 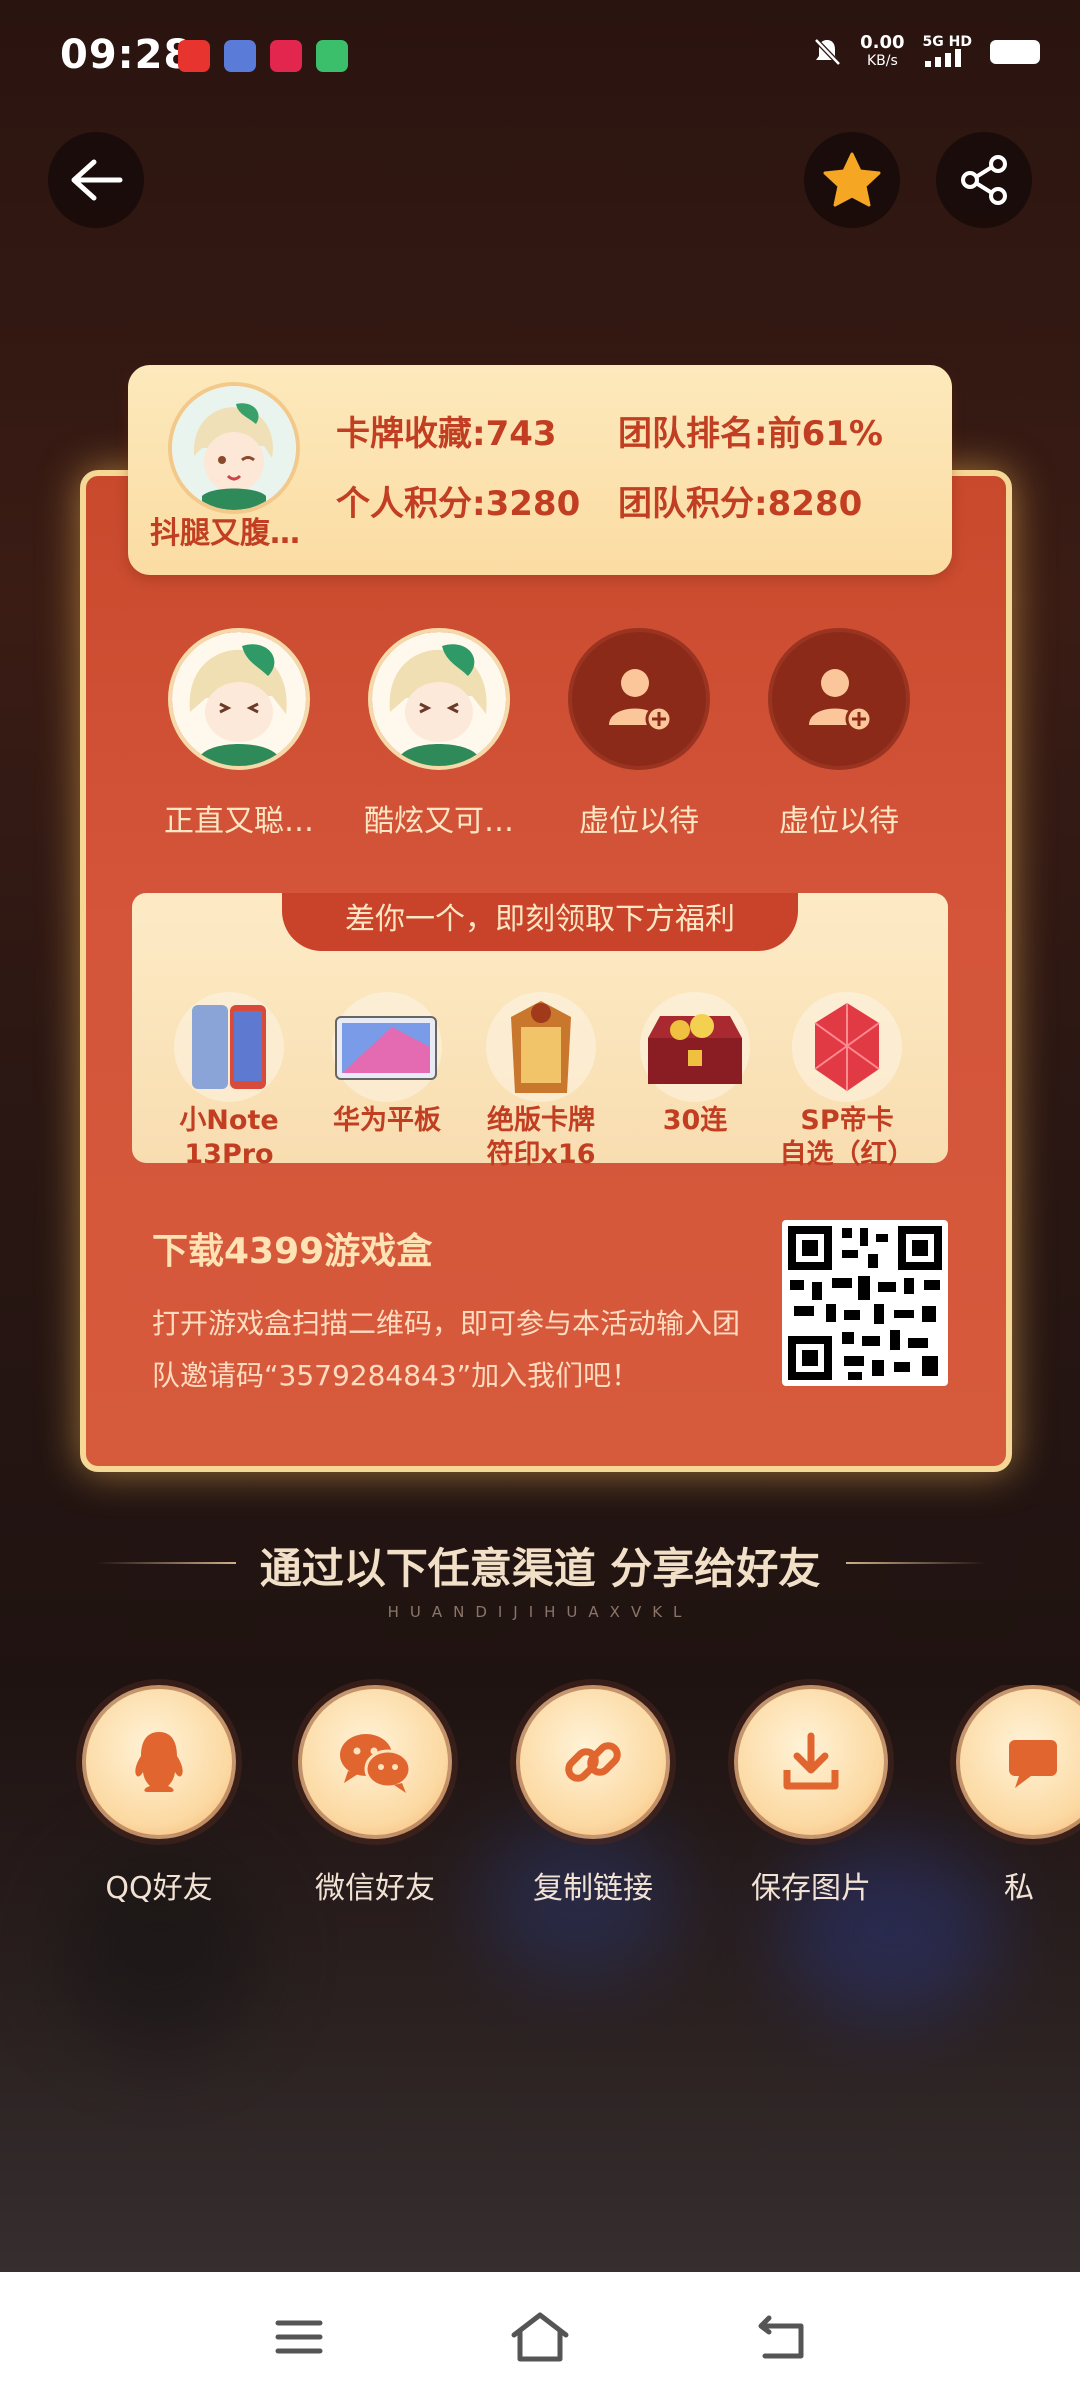 I want to click on card-seal-icon, so click(x=541, y=1047).